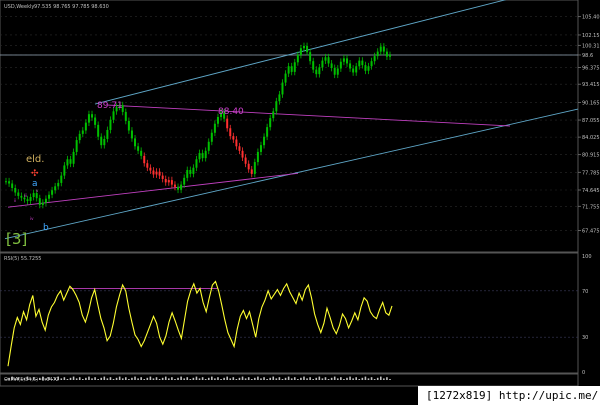  I want to click on osma-bars, so click(198, 378).